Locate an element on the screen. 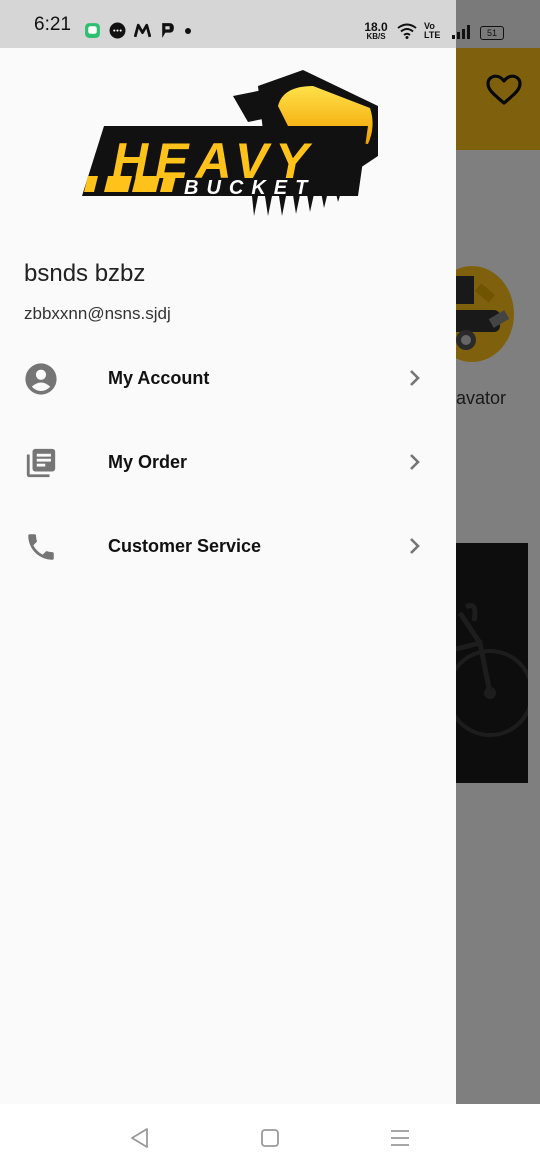 This screenshot has height=1170, width=540. m-app-icon is located at coordinates (142, 30).